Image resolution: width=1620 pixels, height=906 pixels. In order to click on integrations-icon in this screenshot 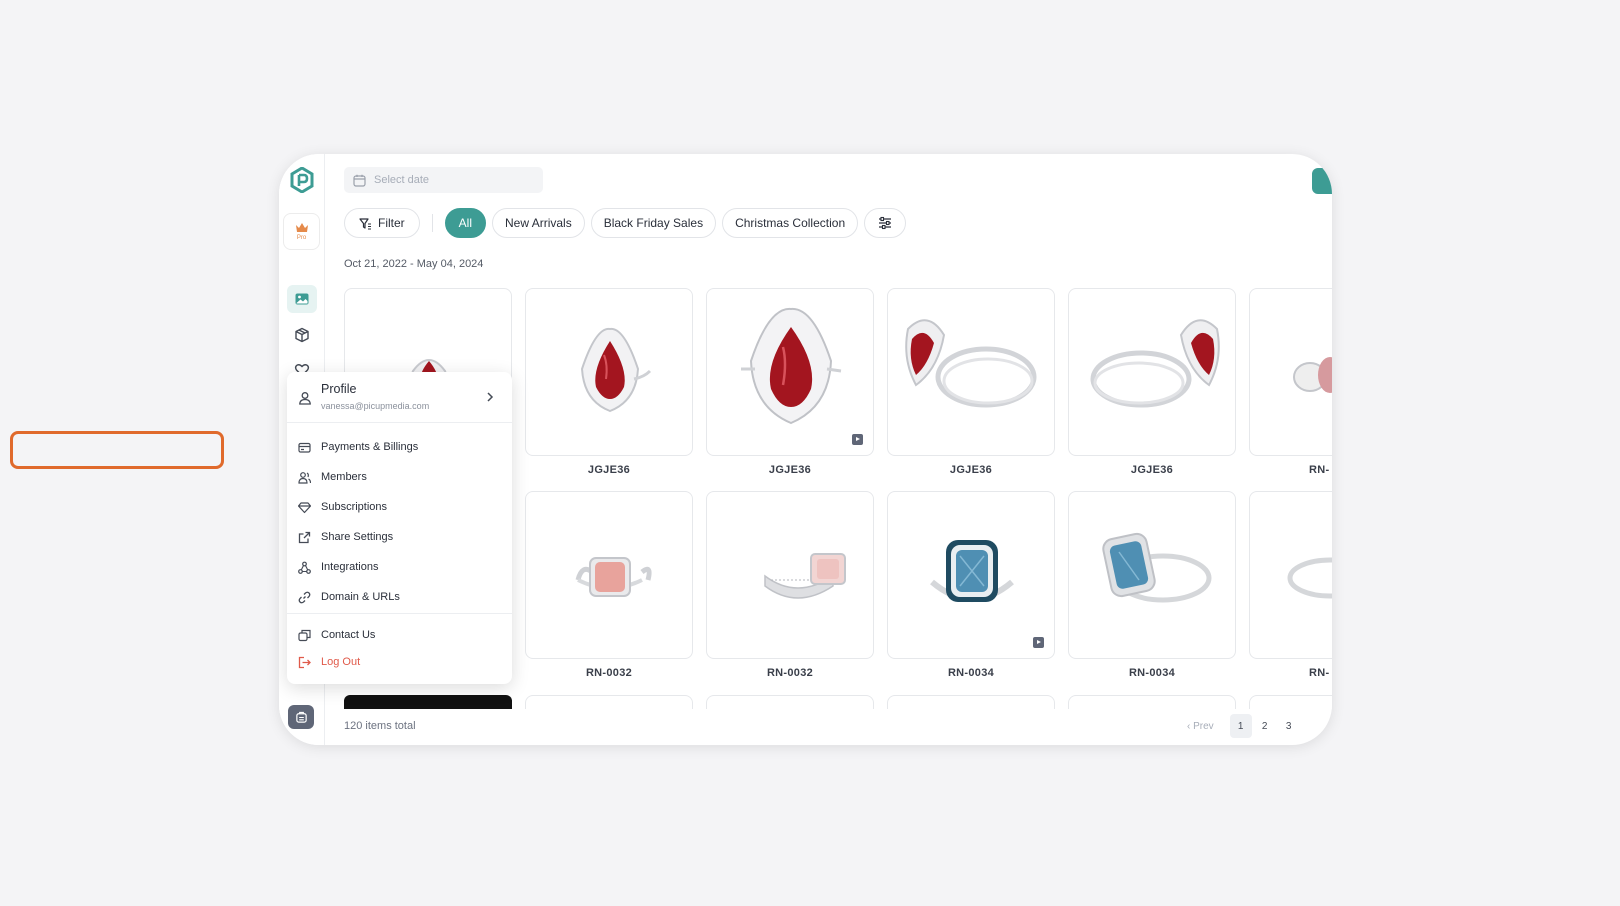, I will do `click(304, 567)`.